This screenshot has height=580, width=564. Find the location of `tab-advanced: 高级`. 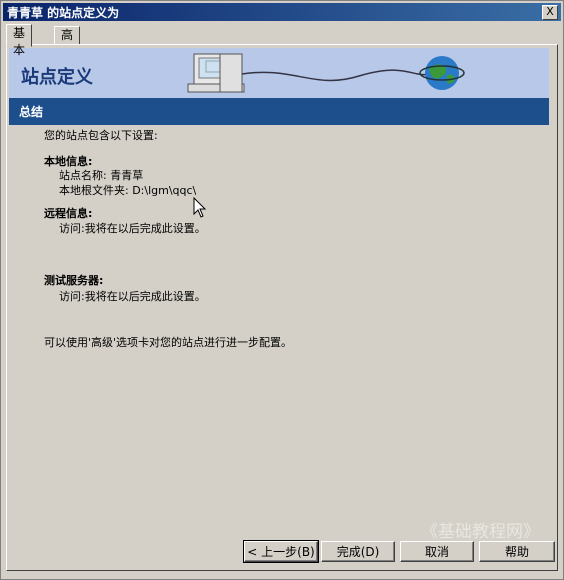

tab-advanced: 高级 is located at coordinates (67, 42).